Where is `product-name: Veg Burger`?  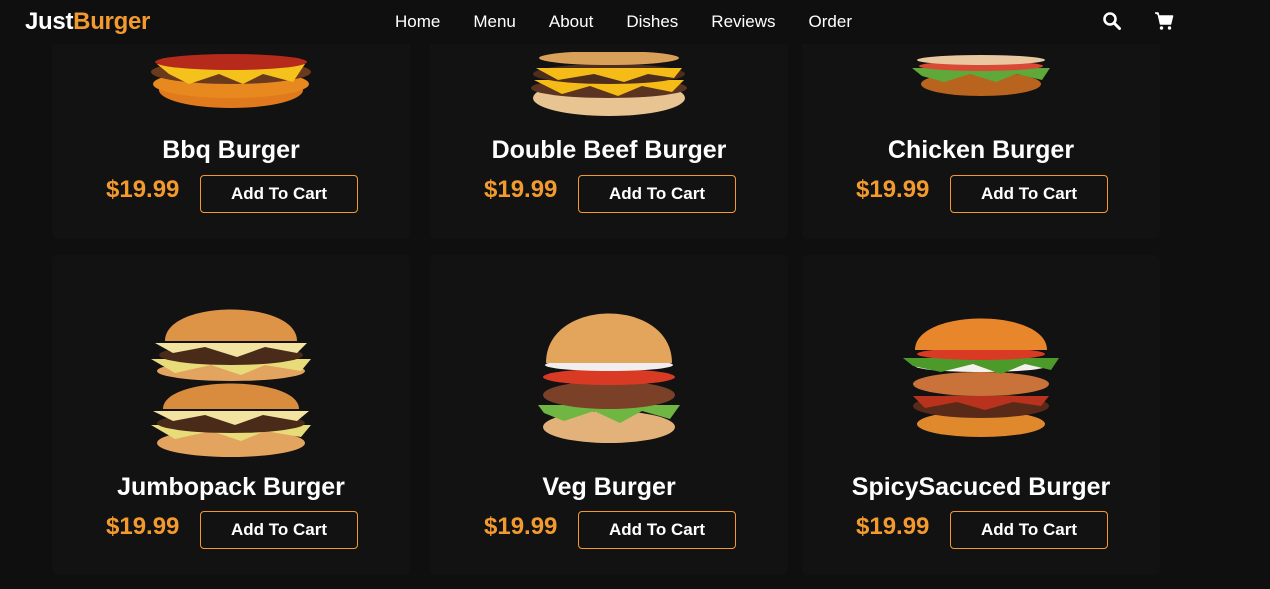
product-name: Veg Burger is located at coordinates (609, 487).